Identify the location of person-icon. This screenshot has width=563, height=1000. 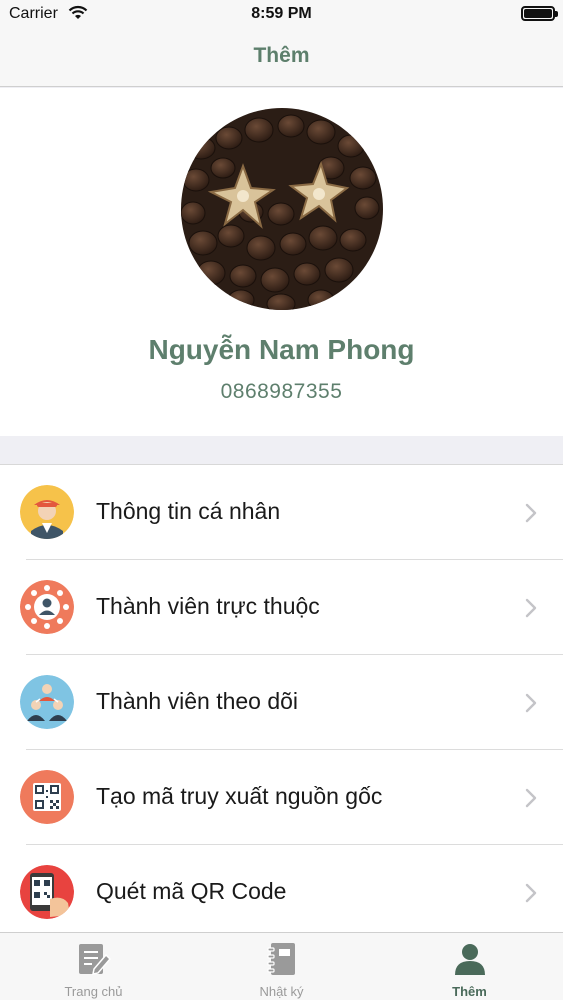
(470, 959).